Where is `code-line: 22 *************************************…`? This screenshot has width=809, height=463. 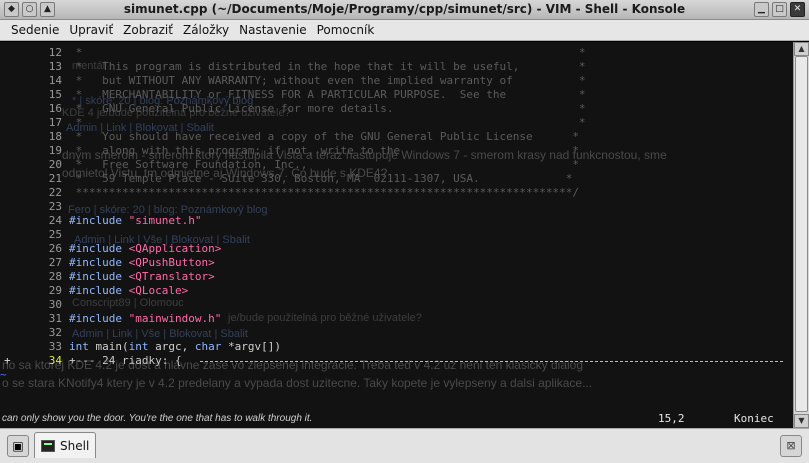 code-line: 22 *************************************… is located at coordinates (396, 193).